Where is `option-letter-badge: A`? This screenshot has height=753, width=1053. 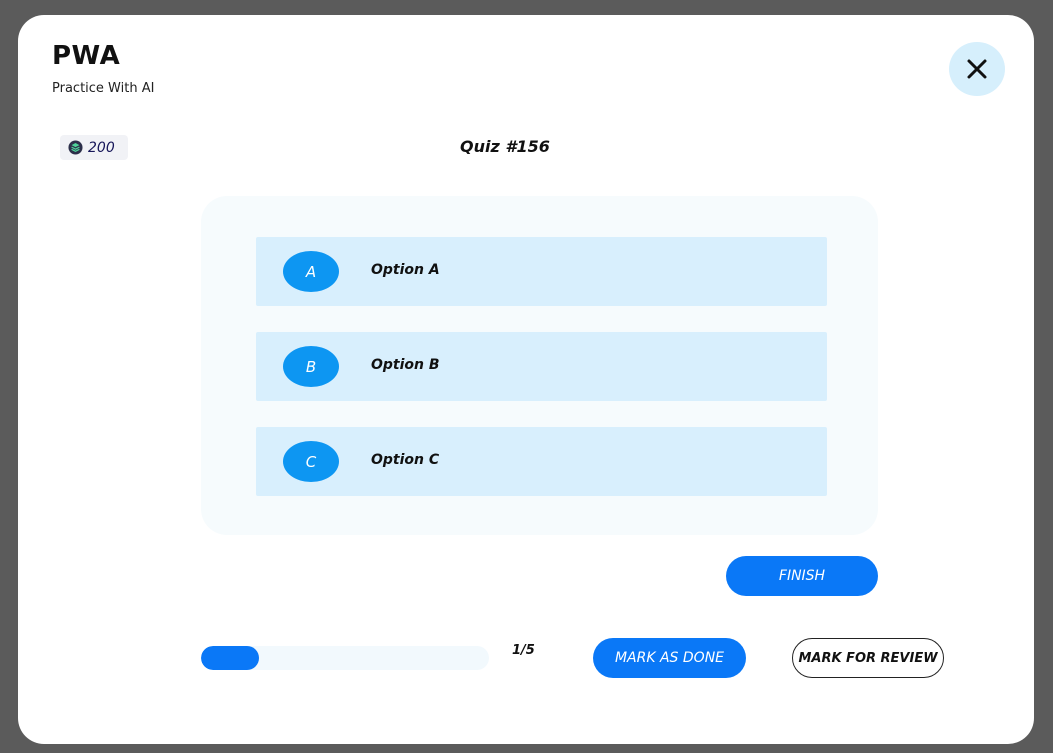
option-letter-badge: A is located at coordinates (311, 271).